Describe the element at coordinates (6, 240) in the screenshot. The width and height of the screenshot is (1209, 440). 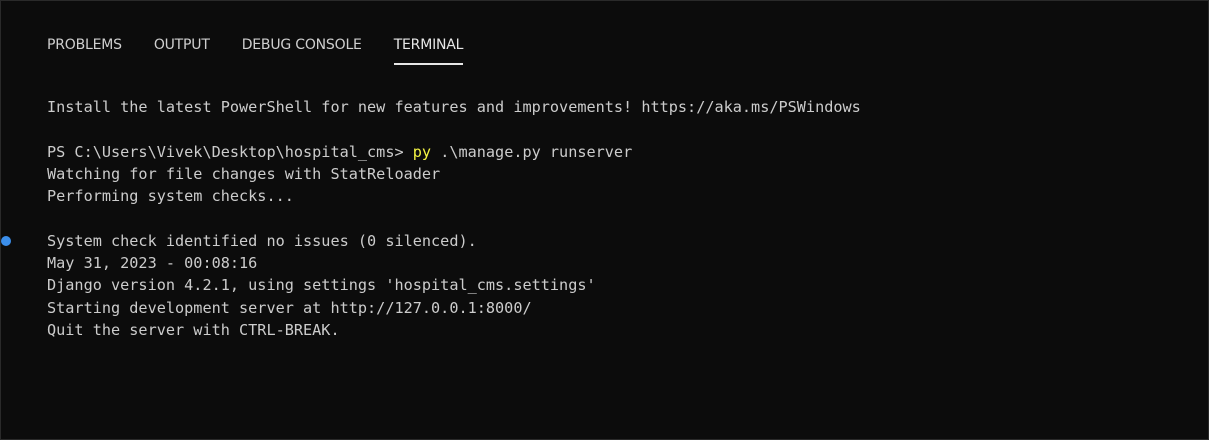
I see `command-decoration-dot-icon` at that location.